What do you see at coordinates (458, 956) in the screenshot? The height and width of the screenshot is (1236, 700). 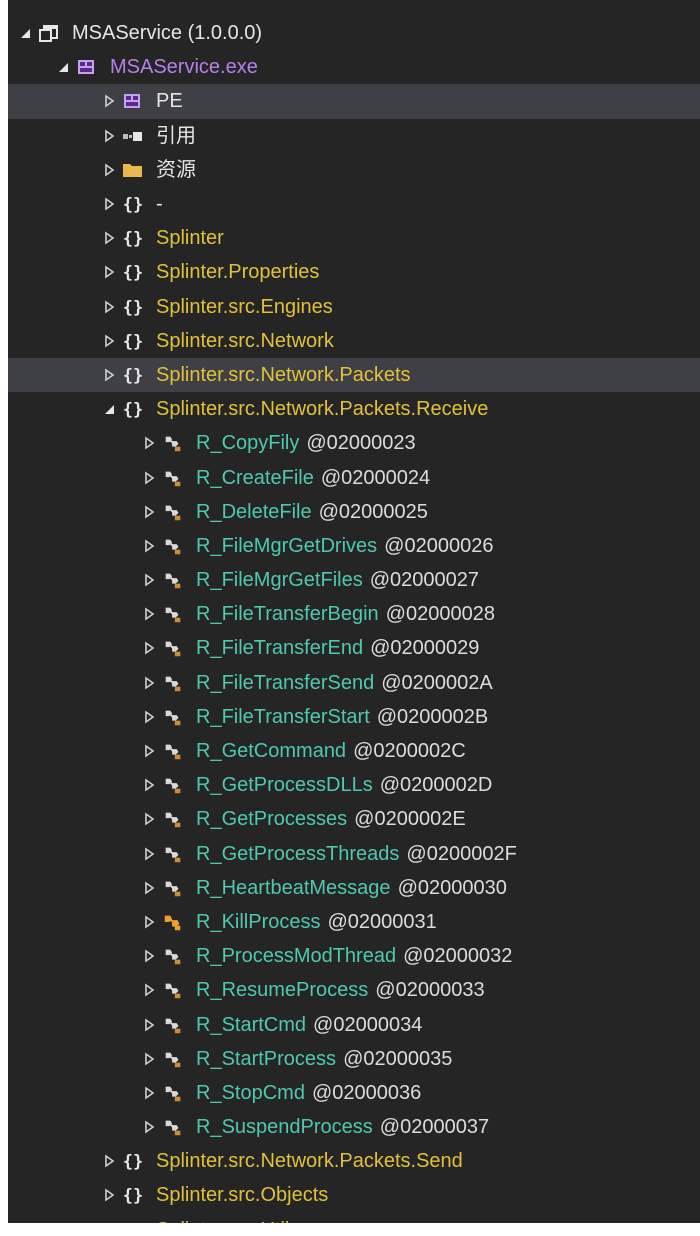 I see `class-token: @02000032` at bounding box center [458, 956].